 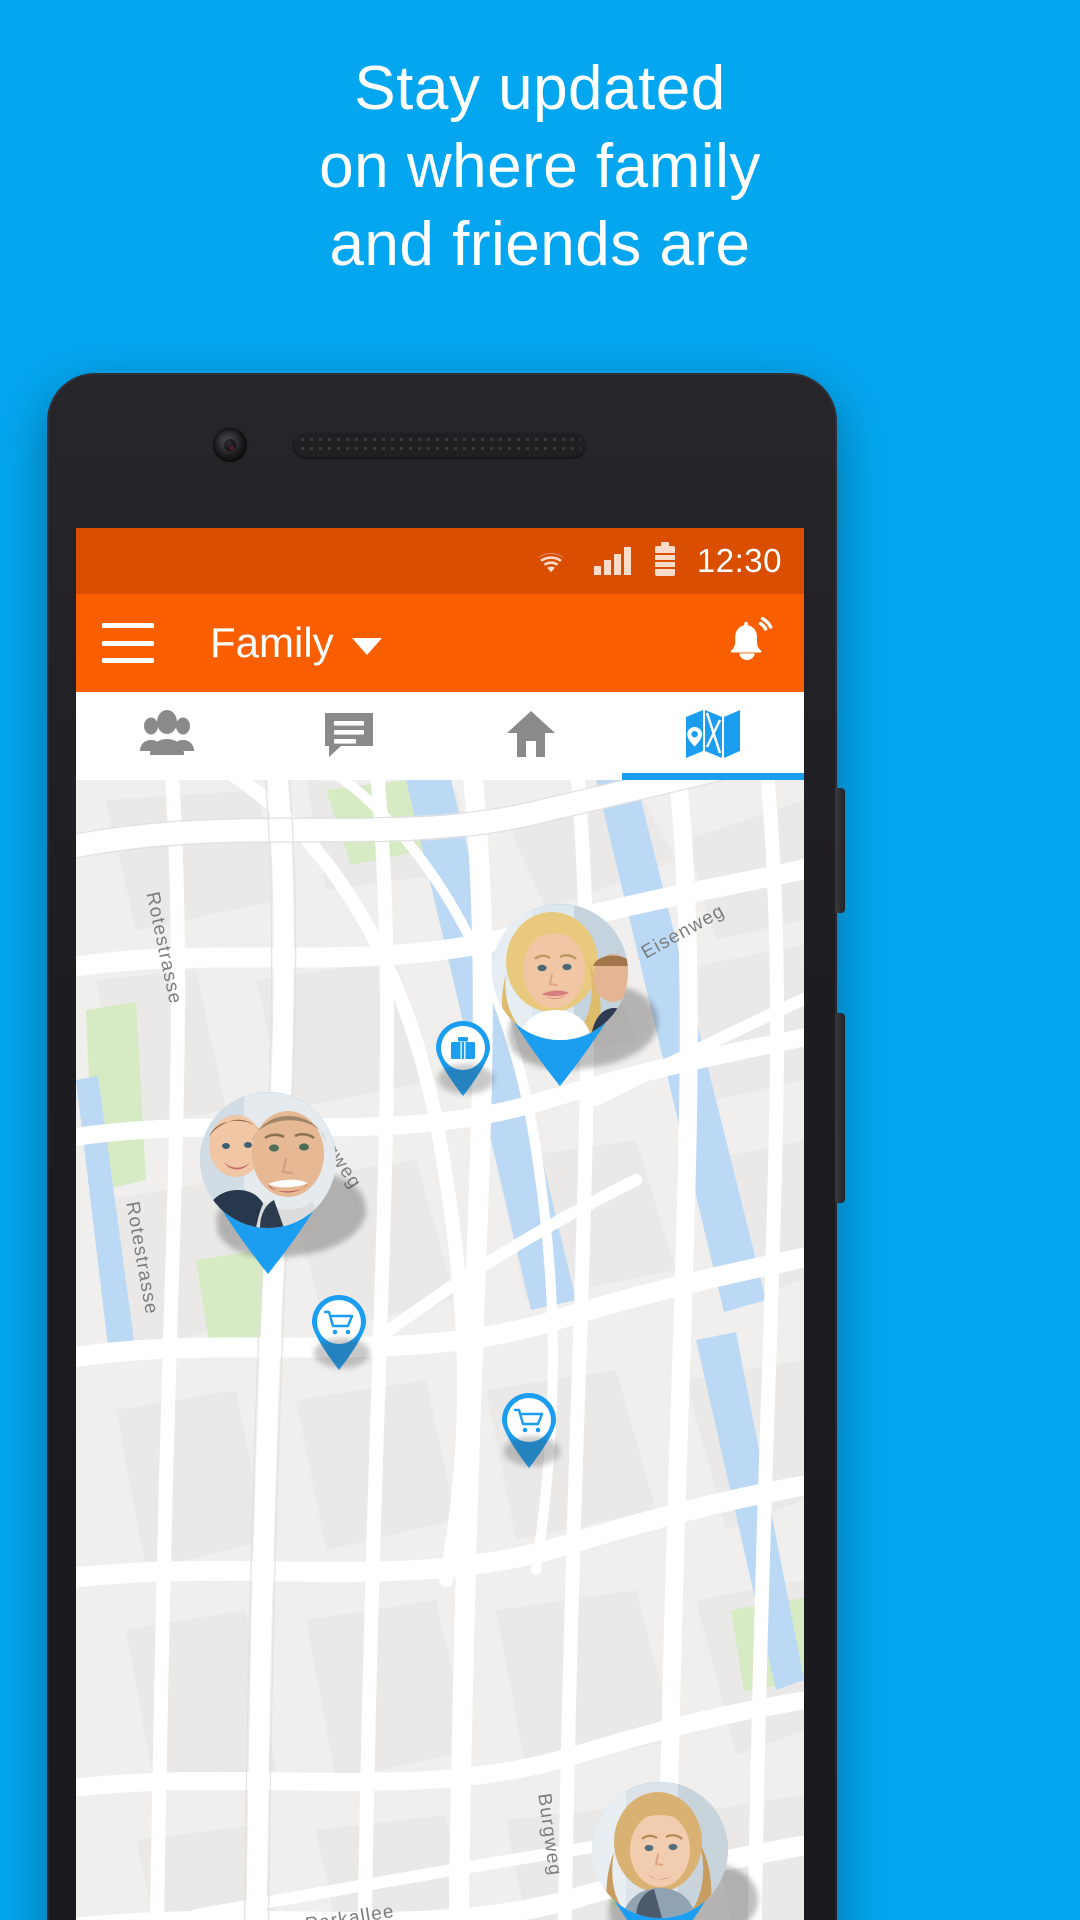 What do you see at coordinates (664, 559) in the screenshot?
I see `battery-icon` at bounding box center [664, 559].